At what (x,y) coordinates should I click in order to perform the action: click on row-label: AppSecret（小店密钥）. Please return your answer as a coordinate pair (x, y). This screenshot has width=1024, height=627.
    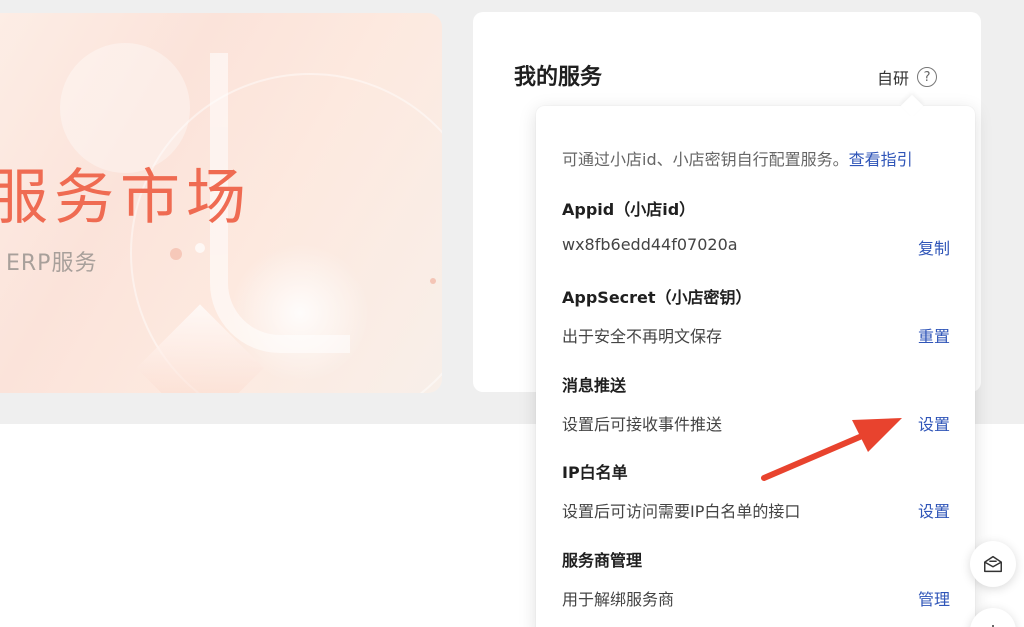
    Looking at the image, I should click on (657, 297).